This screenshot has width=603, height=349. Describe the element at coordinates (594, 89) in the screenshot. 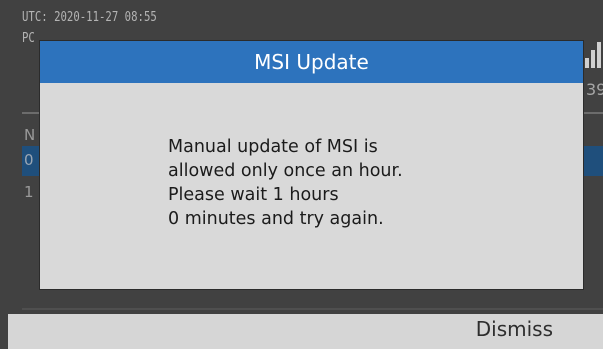

I see `background-partial-value: 39` at that location.